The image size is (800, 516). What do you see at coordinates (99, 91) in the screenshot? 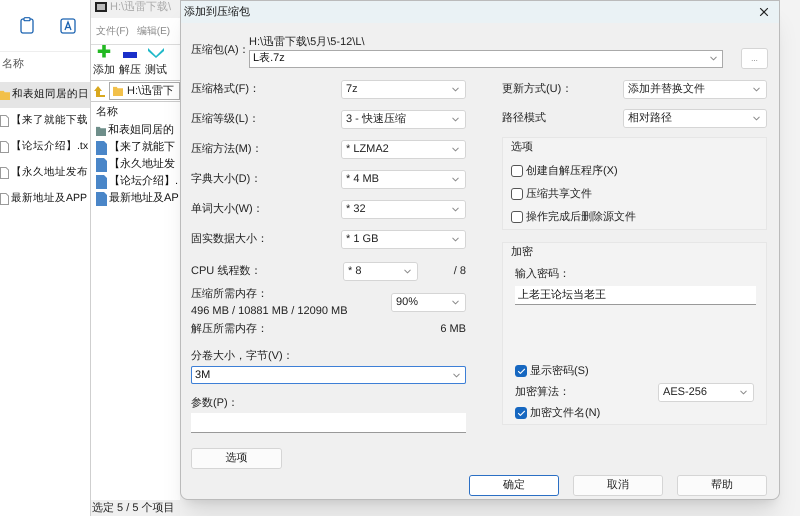
I see `up-folder-icon` at bounding box center [99, 91].